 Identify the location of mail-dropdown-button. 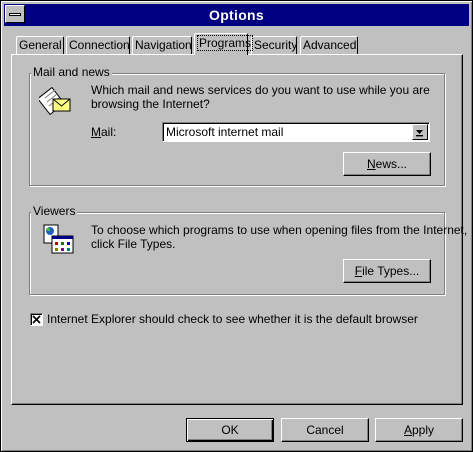
(420, 132).